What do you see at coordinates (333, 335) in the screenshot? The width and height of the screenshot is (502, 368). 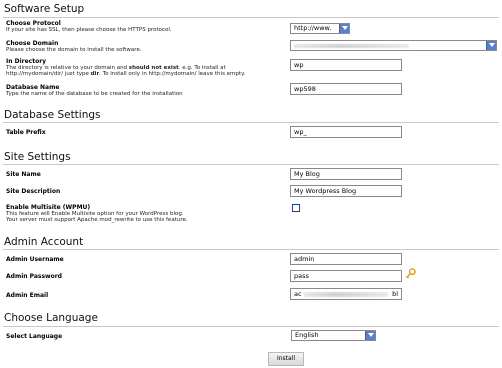 I see `language-select: English` at bounding box center [333, 335].